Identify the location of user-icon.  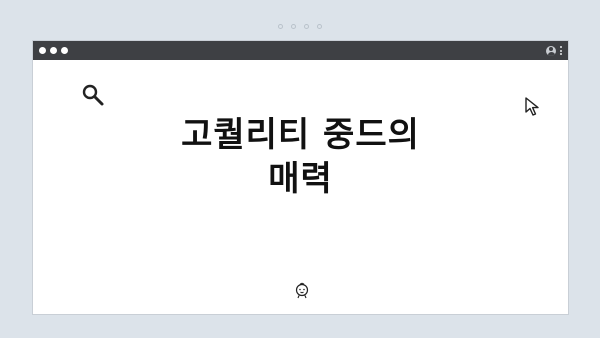
(551, 50).